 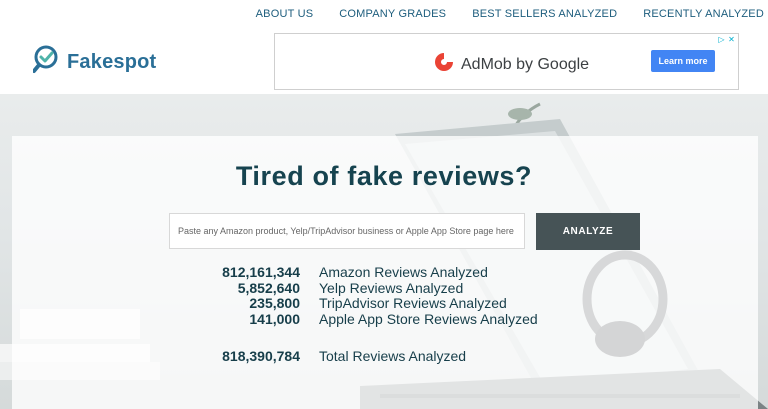 What do you see at coordinates (285, 14) in the screenshot?
I see `nav-about-us: ABOUT US` at bounding box center [285, 14].